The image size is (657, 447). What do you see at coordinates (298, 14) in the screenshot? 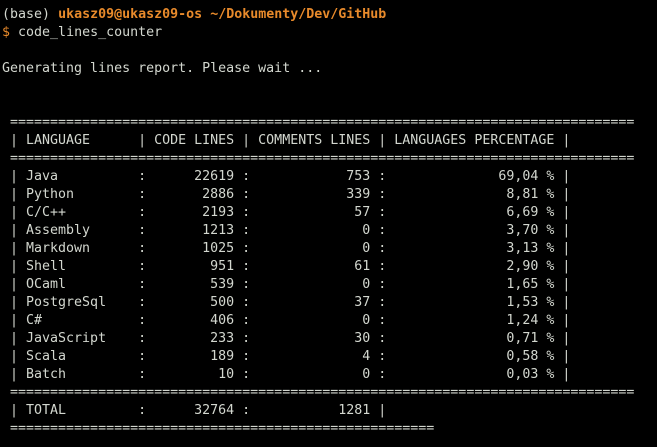
I see `current-directory: ~/Dokumenty/Dev/GitHub` at bounding box center [298, 14].